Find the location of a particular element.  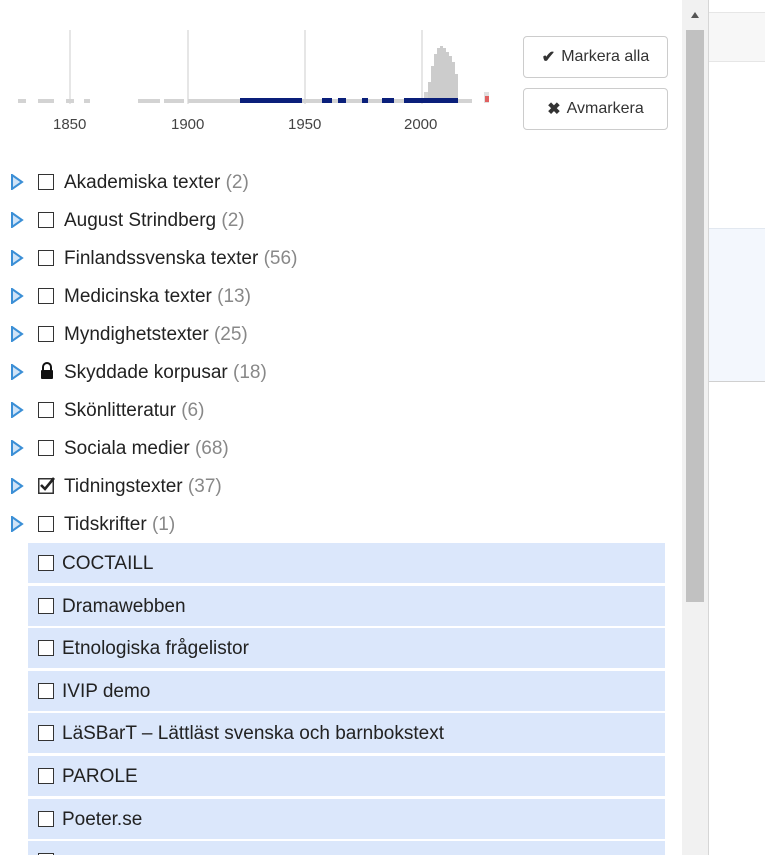

corpus-row: Dramawebben is located at coordinates (346, 605).